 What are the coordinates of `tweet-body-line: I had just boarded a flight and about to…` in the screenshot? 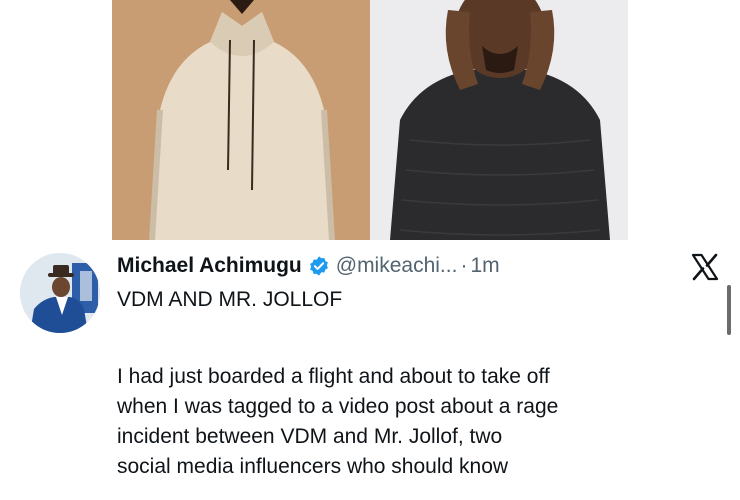 It's located at (333, 376).